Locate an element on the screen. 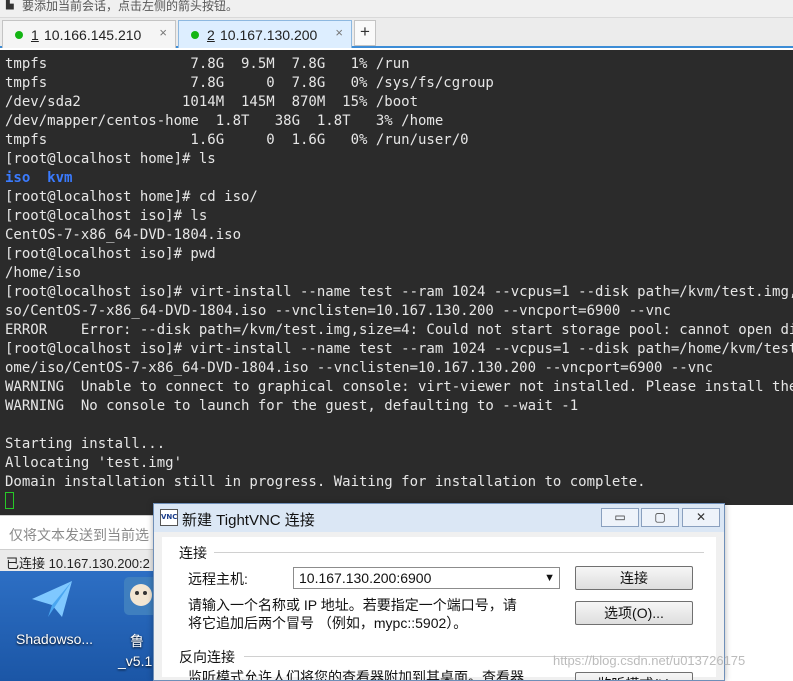  tab-session-2: 2 10.167.130.200 × is located at coordinates (265, 34).